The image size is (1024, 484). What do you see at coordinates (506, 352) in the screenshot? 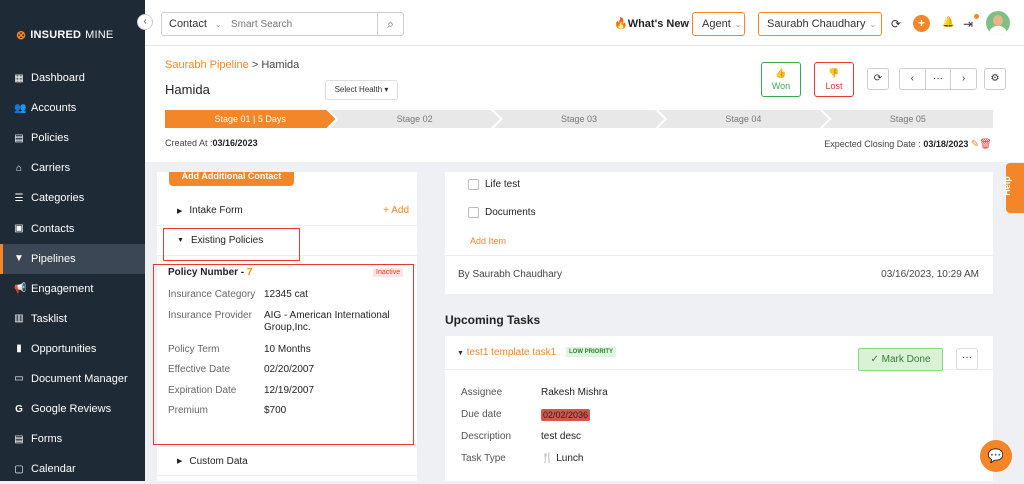
I see `task-title: ▼ test1 template task1` at bounding box center [506, 352].